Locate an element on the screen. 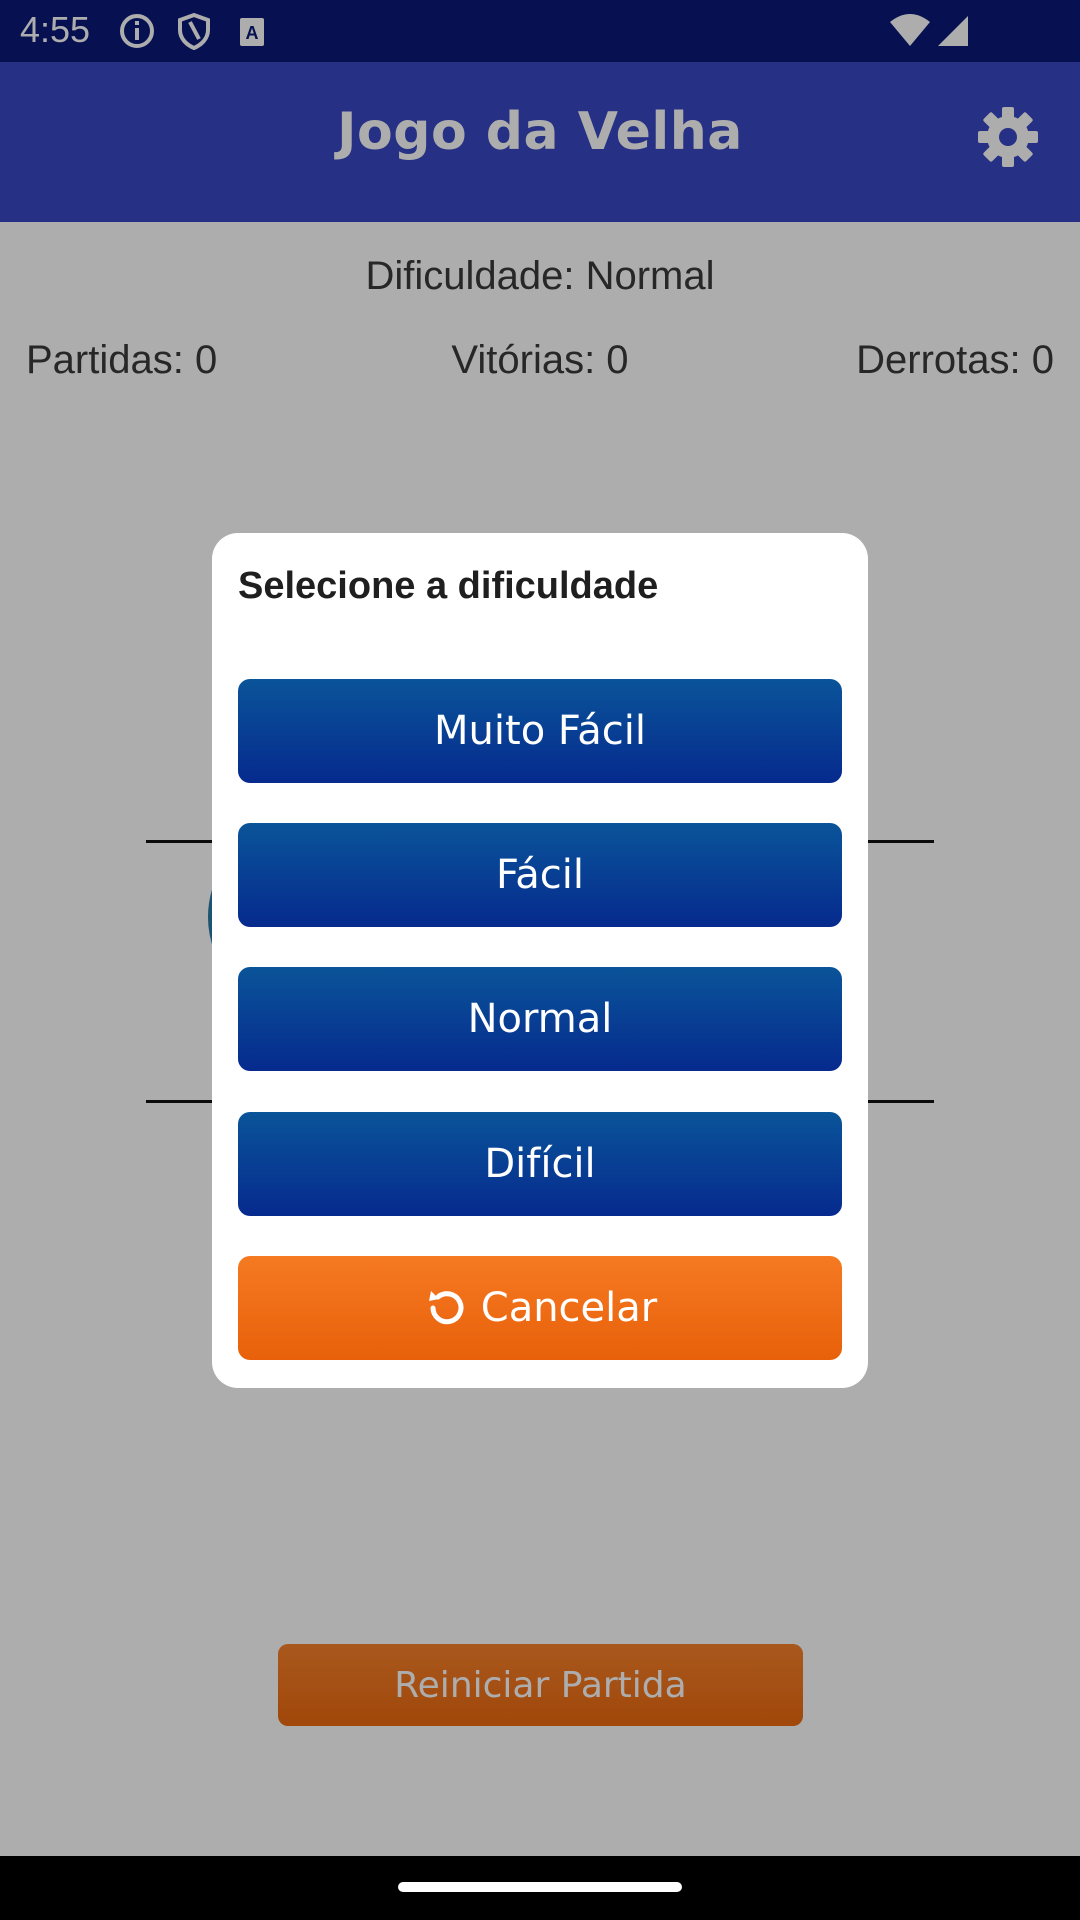 This screenshot has height=1920, width=1080. home-handle is located at coordinates (540, 1887).